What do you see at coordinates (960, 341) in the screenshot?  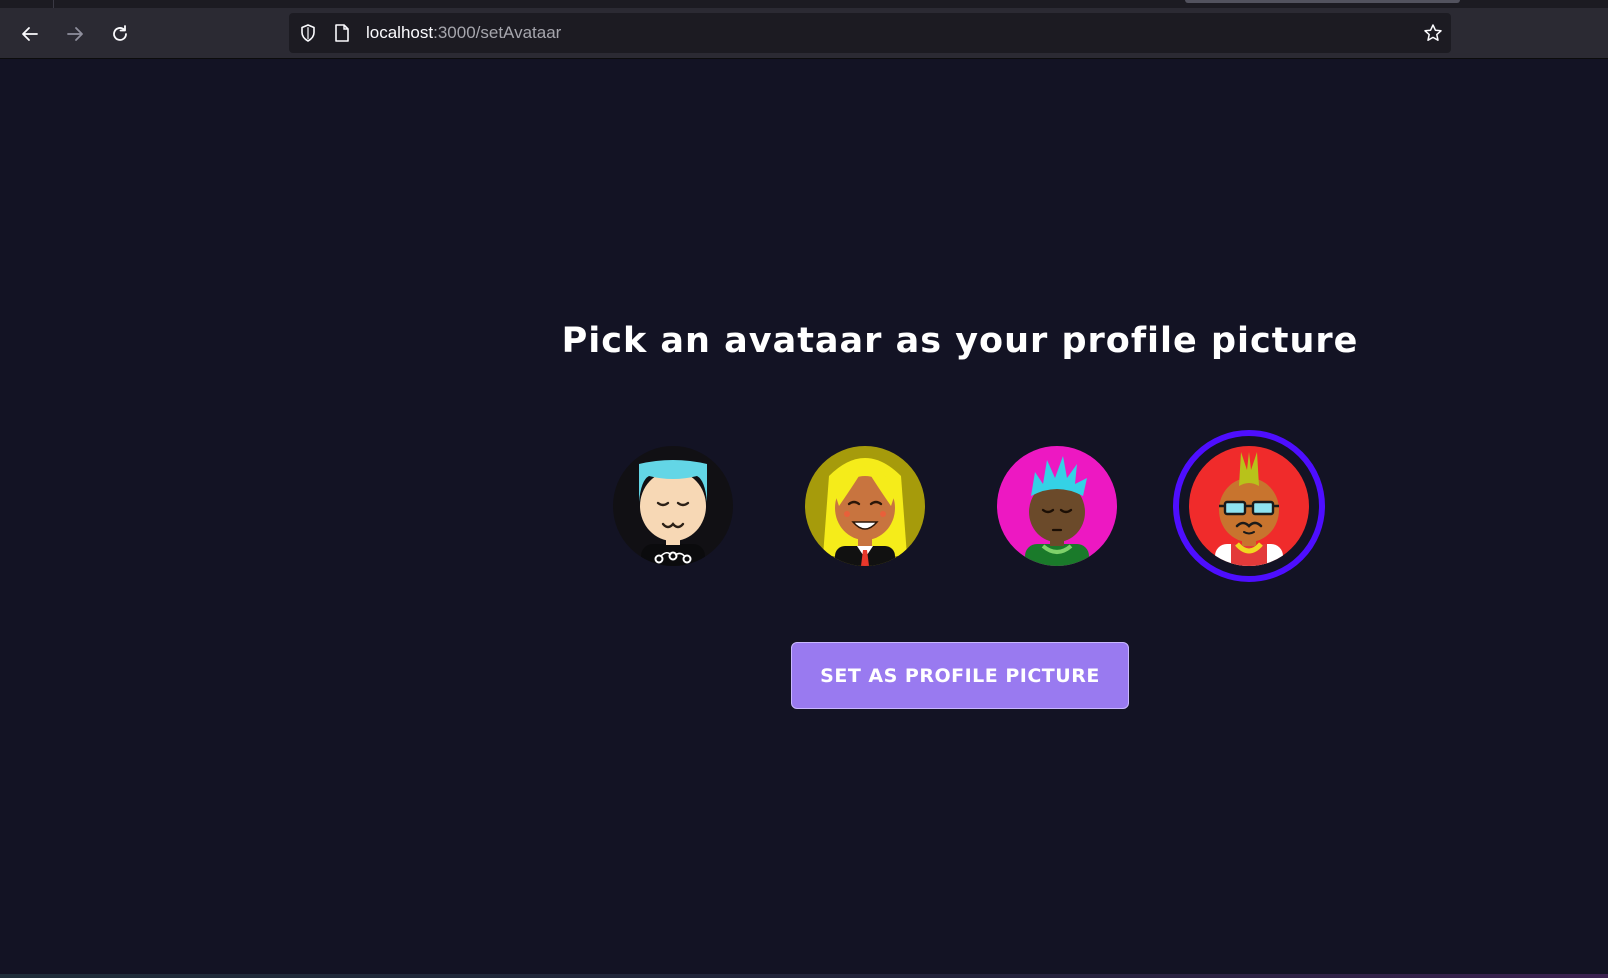 I see `page-title: Pick an avataar as your profile picture` at bounding box center [960, 341].